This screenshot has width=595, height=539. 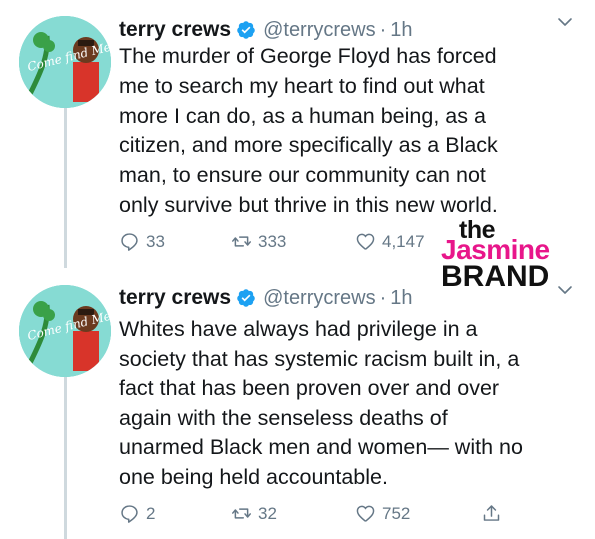 I want to click on retweet-button: 333, so click(x=258, y=241).